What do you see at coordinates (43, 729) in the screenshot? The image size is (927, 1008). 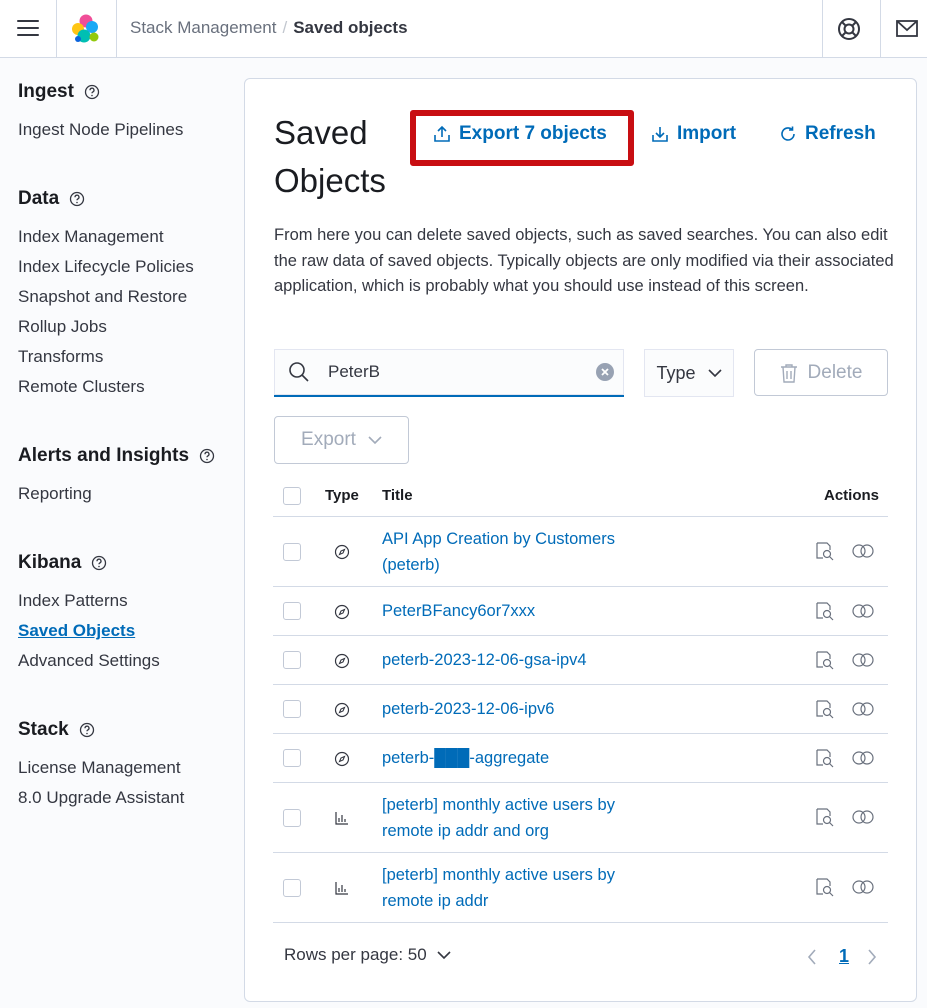 I see `nav-group-title-text: Stack` at bounding box center [43, 729].